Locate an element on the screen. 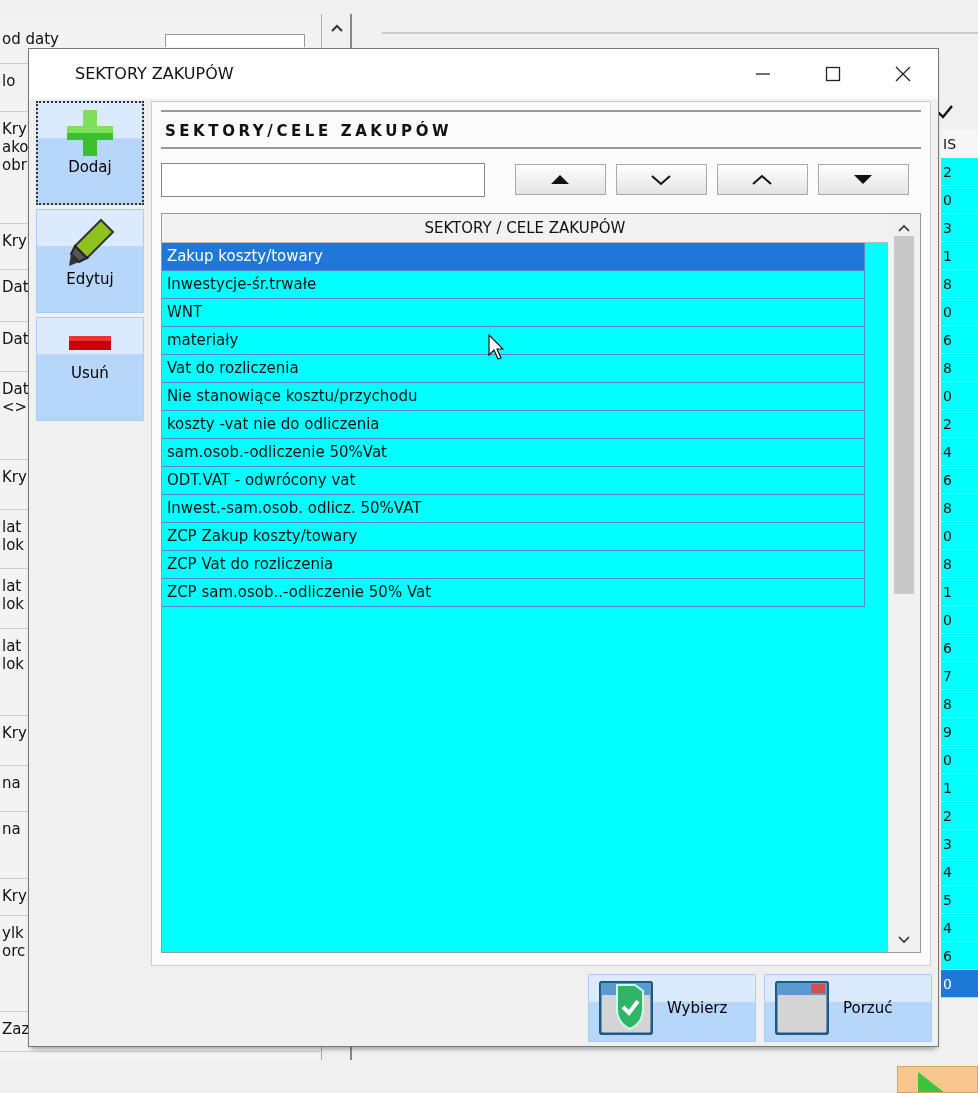 This screenshot has width=978, height=1093. mouse-cursor-icon is located at coordinates (496, 347).